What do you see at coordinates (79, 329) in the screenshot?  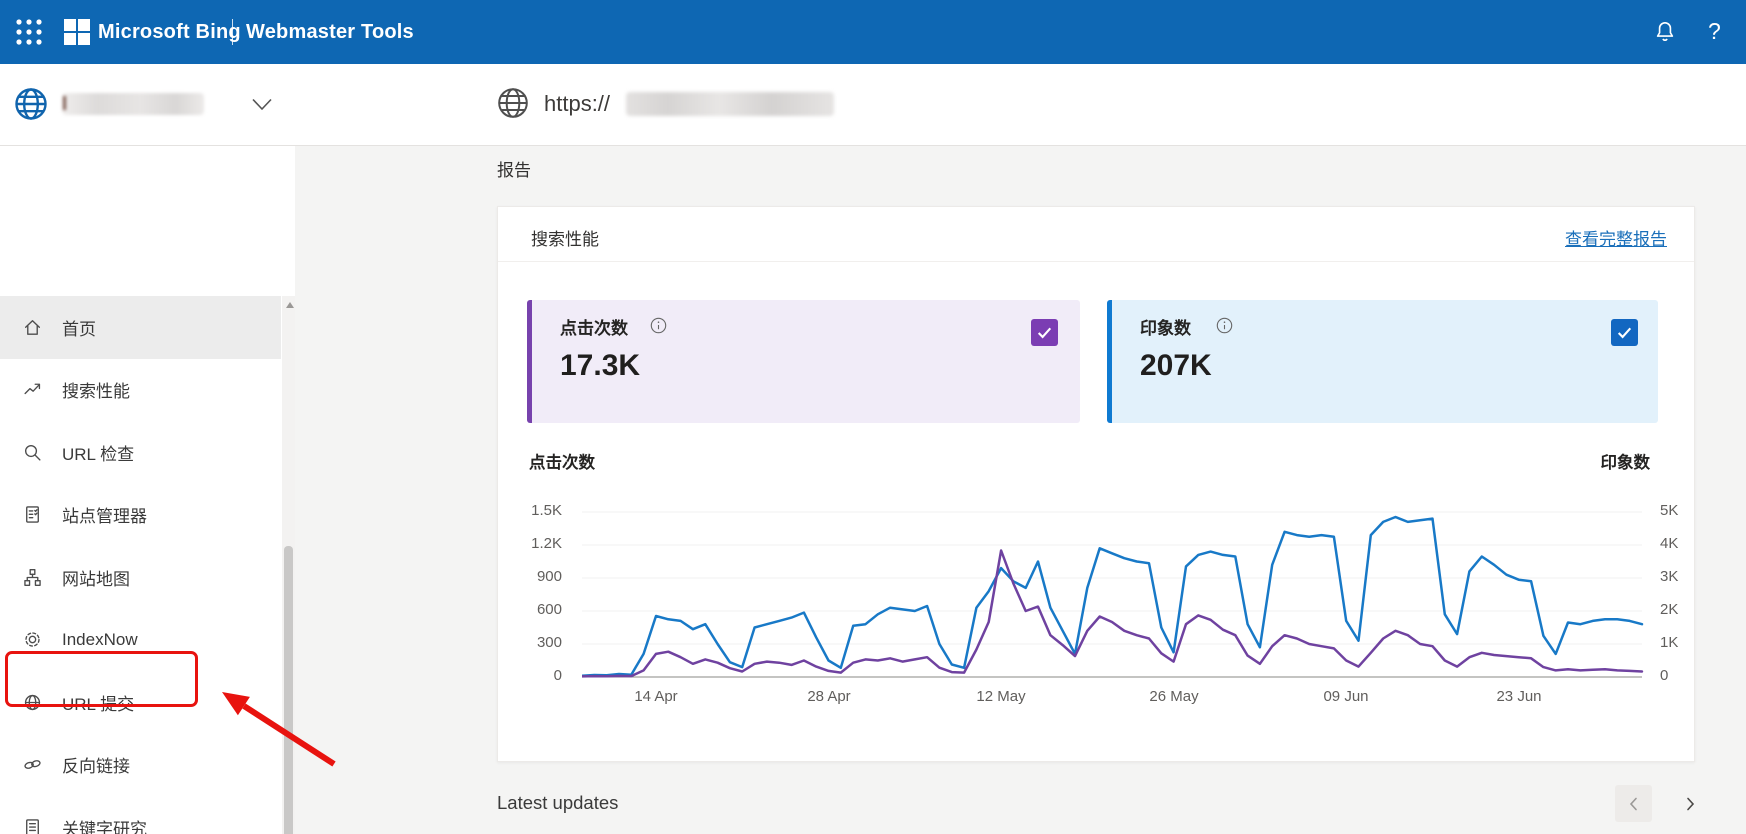 I see `sidebar-item-label: 首页` at bounding box center [79, 329].